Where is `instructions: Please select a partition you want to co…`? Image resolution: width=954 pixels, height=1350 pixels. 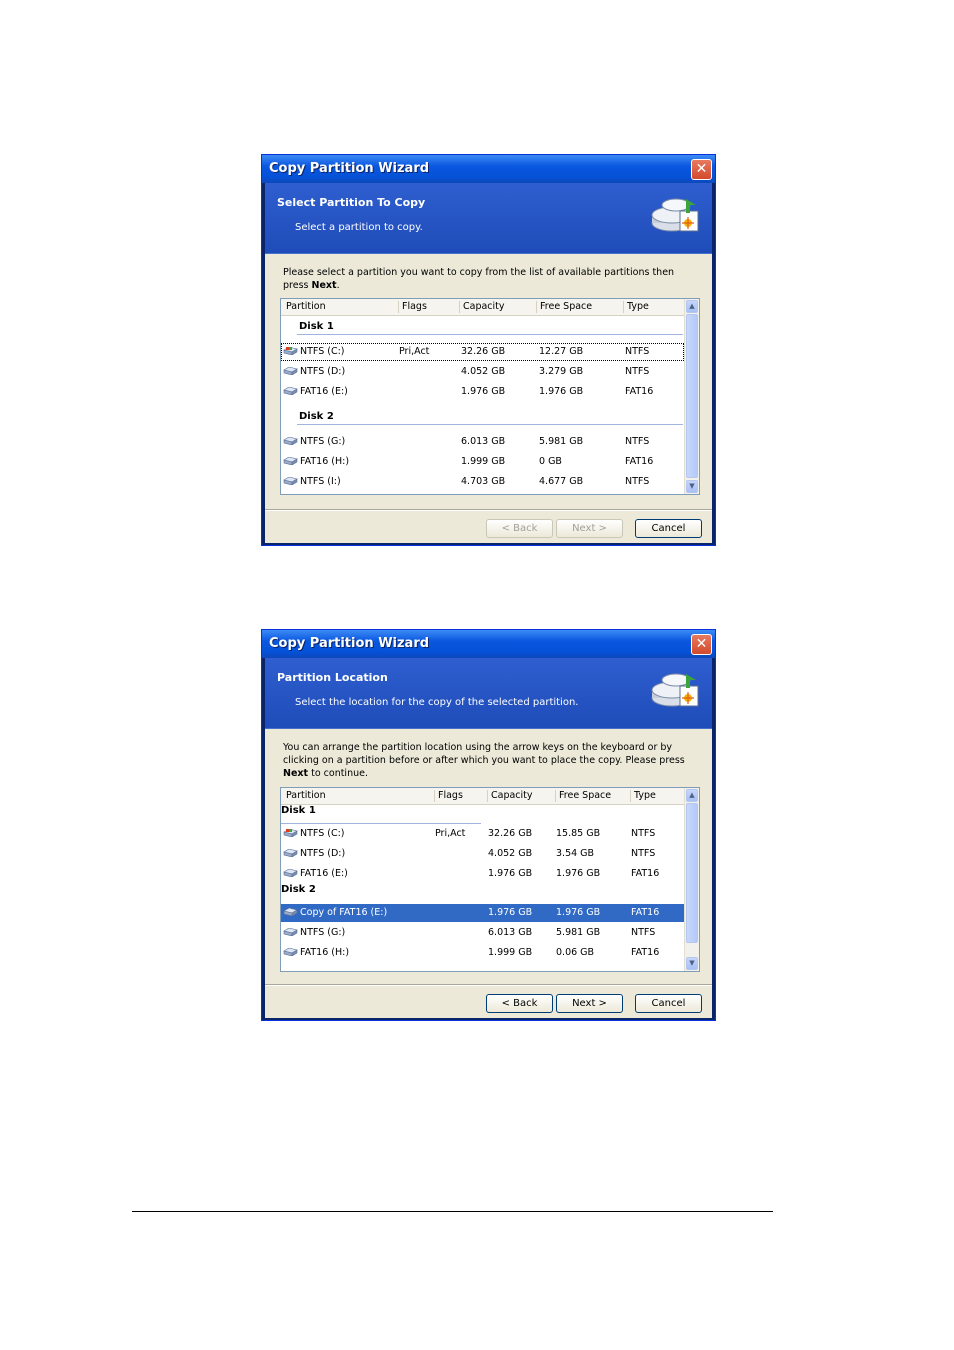 instructions: Please select a partition you want to co… is located at coordinates (479, 279).